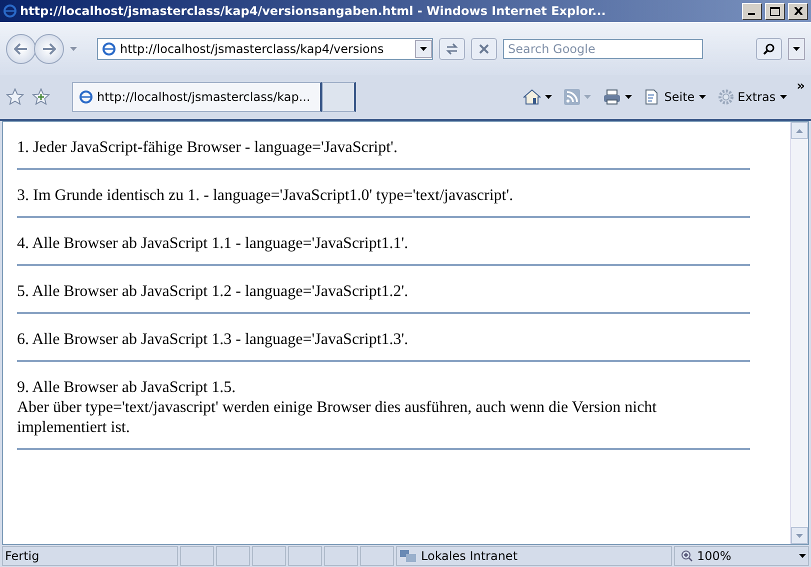  I want to click on search-options-button, so click(796, 49).